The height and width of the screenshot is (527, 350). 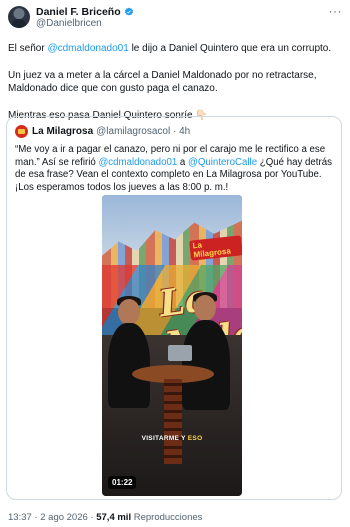 What do you see at coordinates (195, 438) in the screenshot?
I see `video-caption-yellow: ESO` at bounding box center [195, 438].